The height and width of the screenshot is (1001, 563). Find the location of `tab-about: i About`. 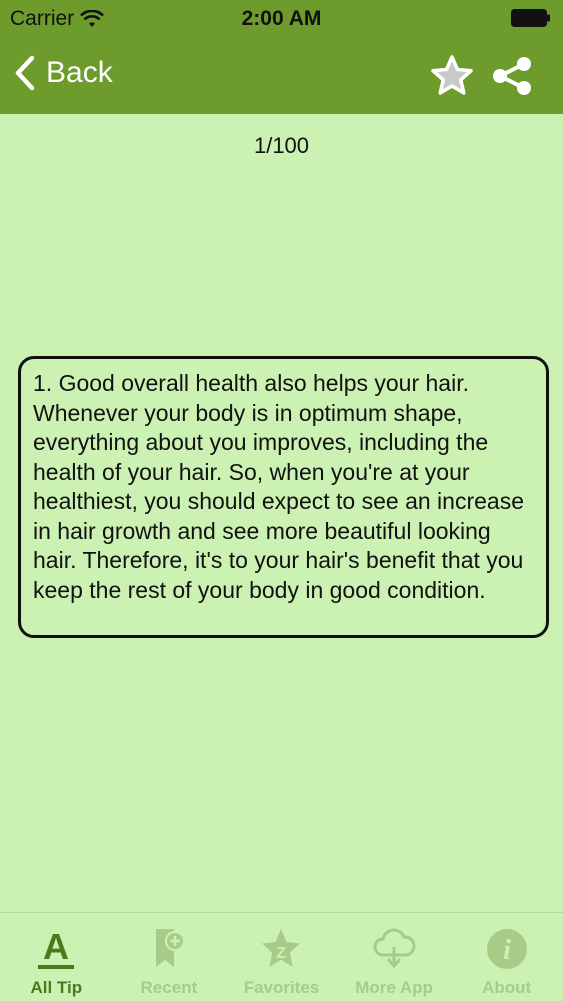

tab-about: i About is located at coordinates (506, 957).